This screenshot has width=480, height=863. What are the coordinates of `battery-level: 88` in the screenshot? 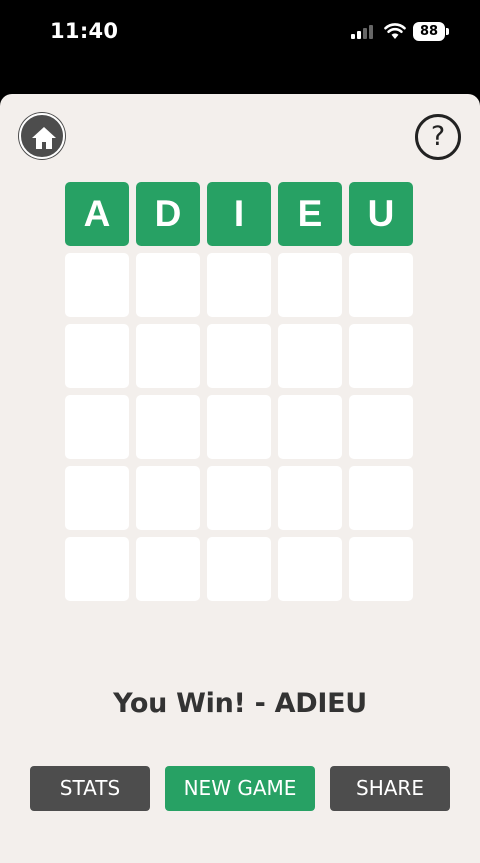 It's located at (429, 31).